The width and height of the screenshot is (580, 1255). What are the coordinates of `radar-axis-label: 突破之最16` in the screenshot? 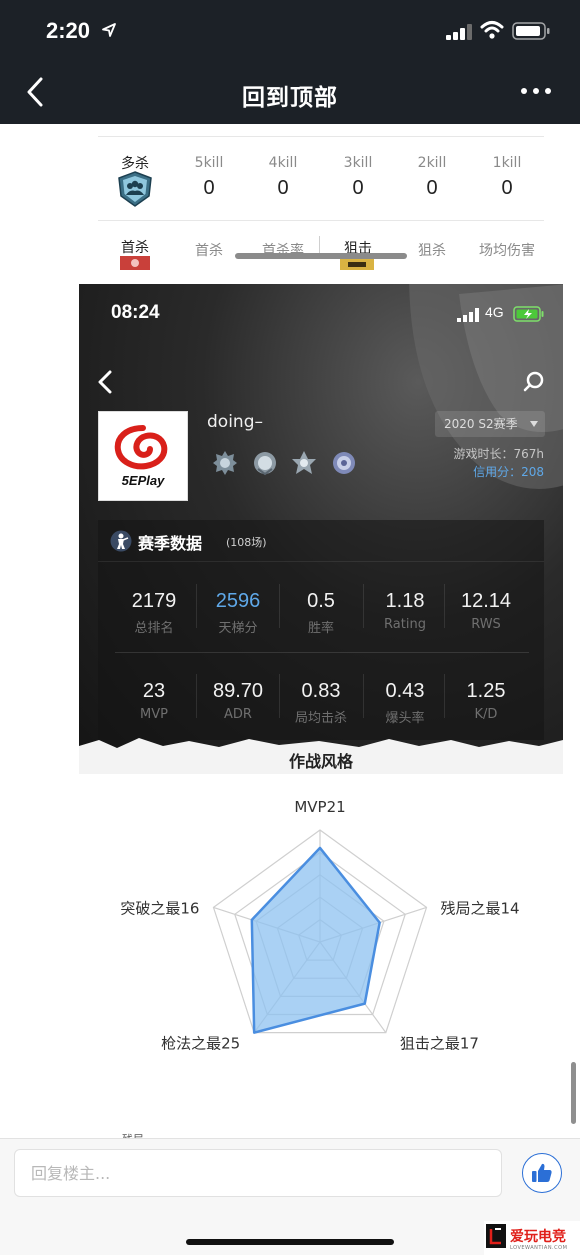 It's located at (159, 908).